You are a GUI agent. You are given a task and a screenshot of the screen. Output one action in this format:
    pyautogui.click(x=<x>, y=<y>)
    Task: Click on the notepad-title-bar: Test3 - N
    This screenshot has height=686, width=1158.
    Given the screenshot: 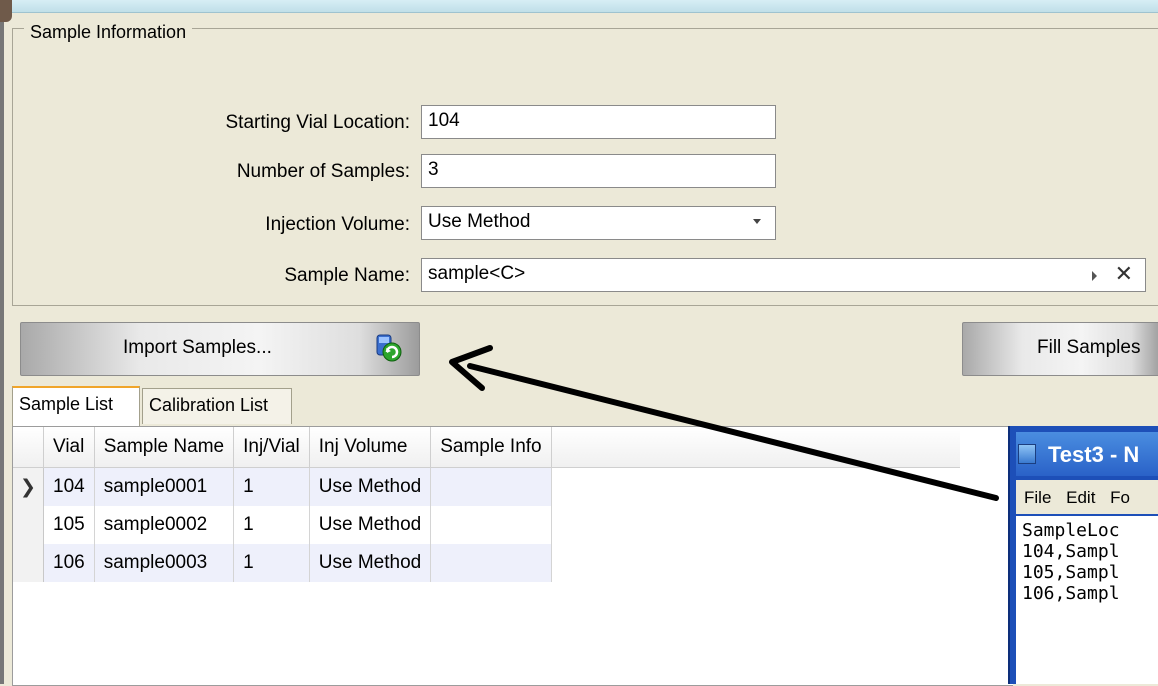 What is the action you would take?
    pyautogui.click(x=1087, y=454)
    